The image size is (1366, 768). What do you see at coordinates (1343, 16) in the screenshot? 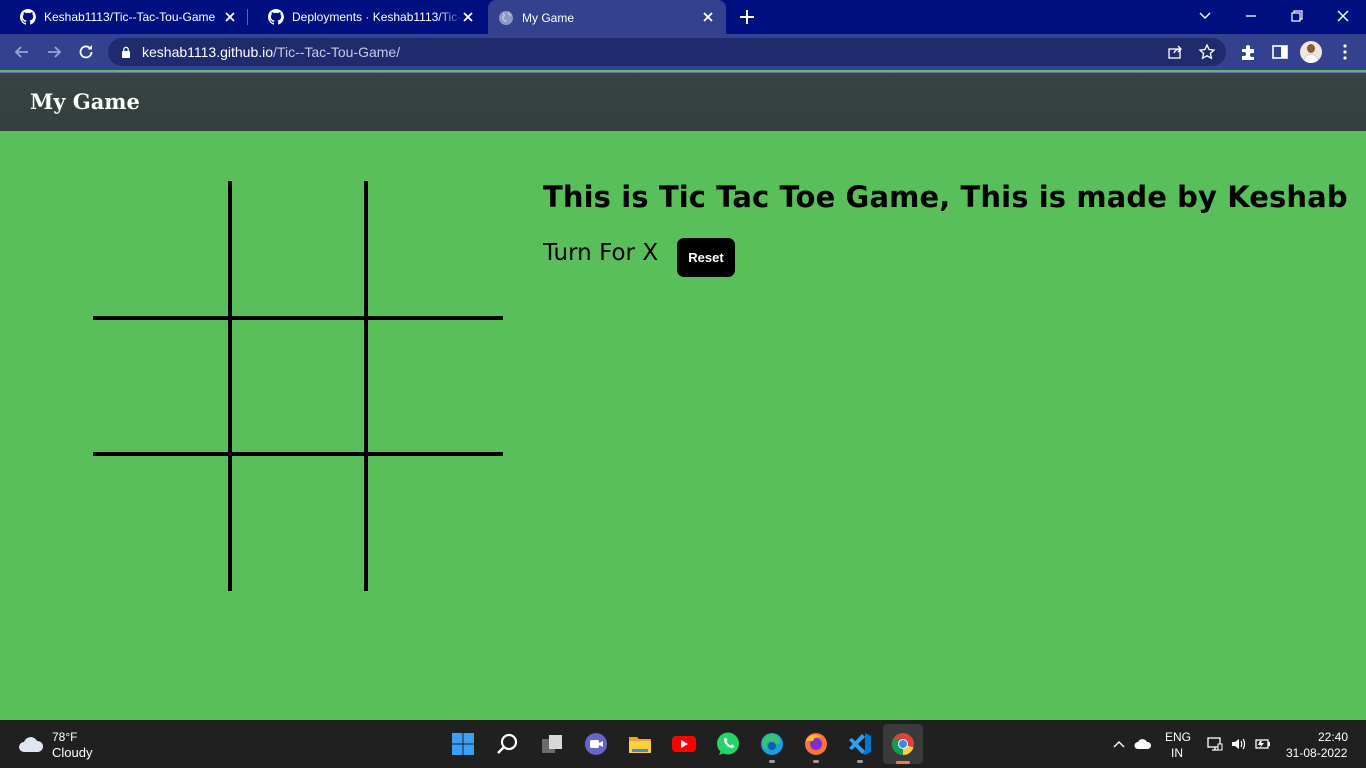
I see `close-window-icon` at bounding box center [1343, 16].